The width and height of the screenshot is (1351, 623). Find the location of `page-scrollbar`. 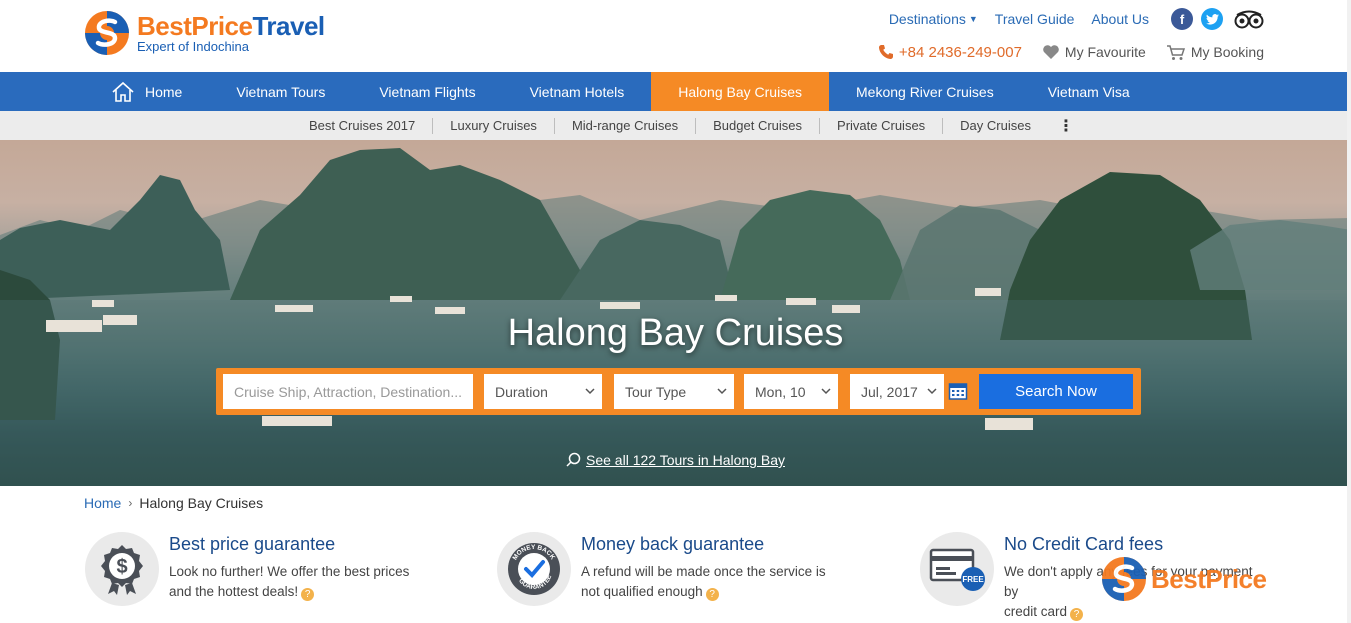

page-scrollbar is located at coordinates (1349, 311).